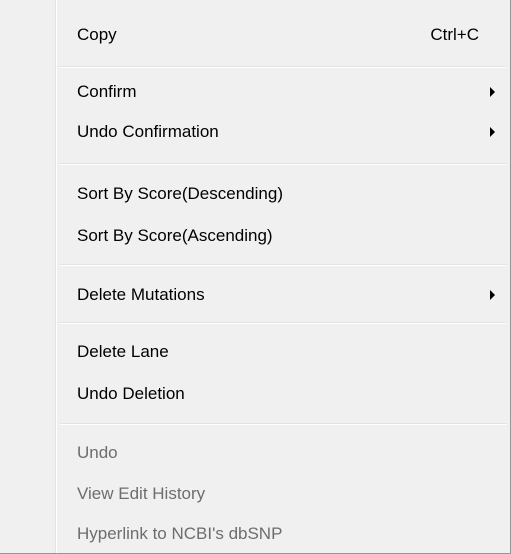 This screenshot has height=554, width=511. I want to click on menu-item-undo-deletion: Undo Deletion, so click(255, 394).